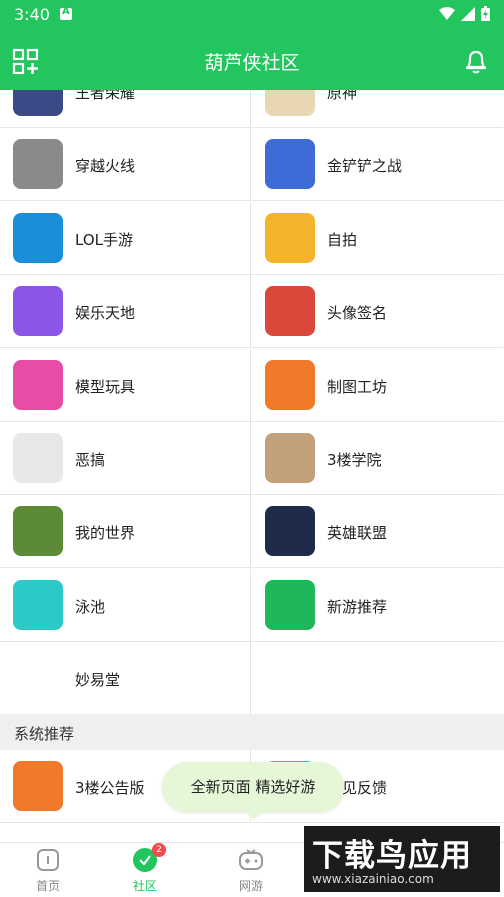  Describe the element at coordinates (357, 533) in the screenshot. I see `community-item-label: 英雄联盟` at that location.